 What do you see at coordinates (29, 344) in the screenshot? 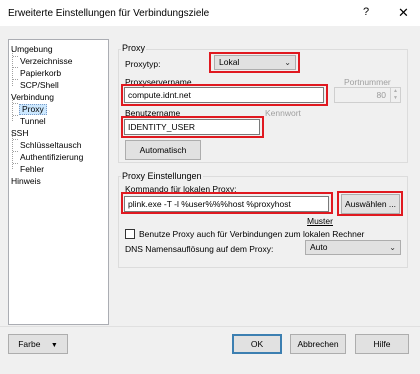
I see `color-button-label: Farbe` at bounding box center [29, 344].